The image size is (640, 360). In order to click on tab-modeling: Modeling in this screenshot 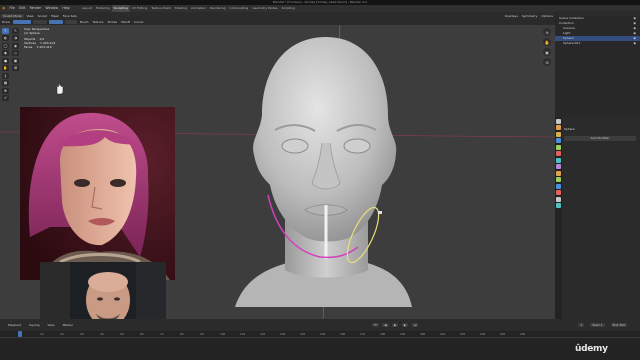, I will do `click(103, 8)`.